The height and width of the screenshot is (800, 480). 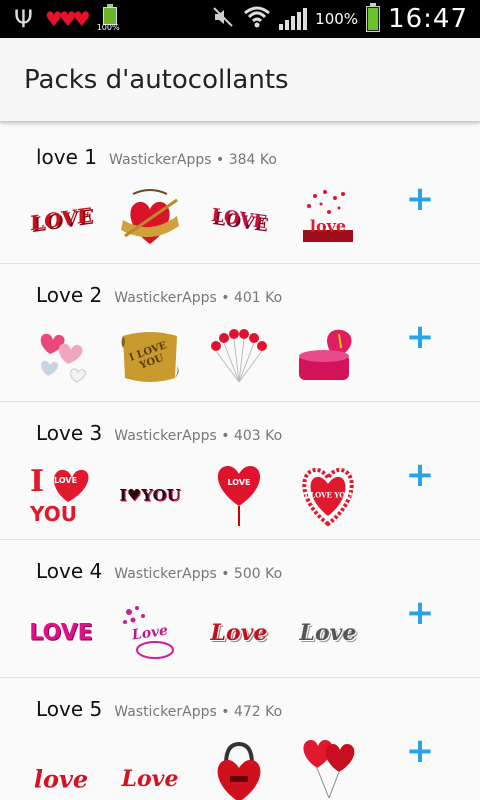 What do you see at coordinates (428, 19) in the screenshot?
I see `clock: 16:47` at bounding box center [428, 19].